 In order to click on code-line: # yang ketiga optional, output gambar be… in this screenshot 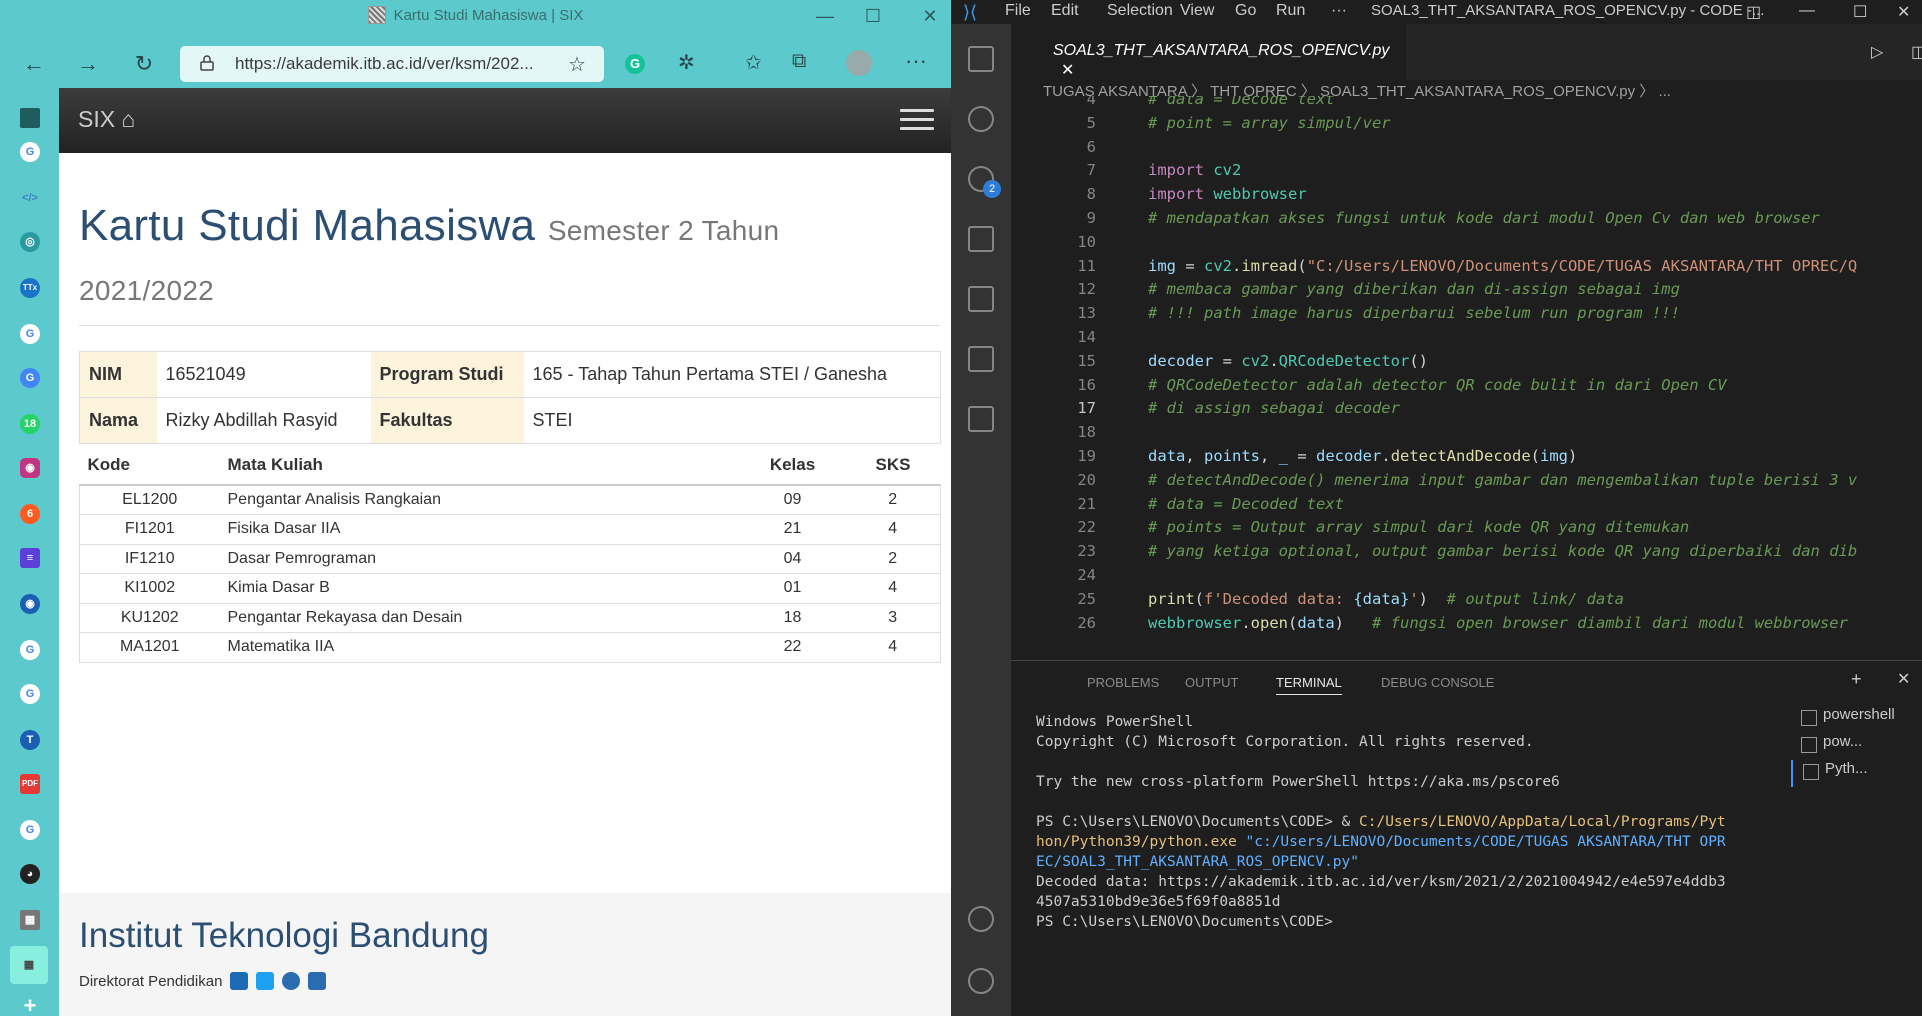, I will do `click(1502, 551)`.